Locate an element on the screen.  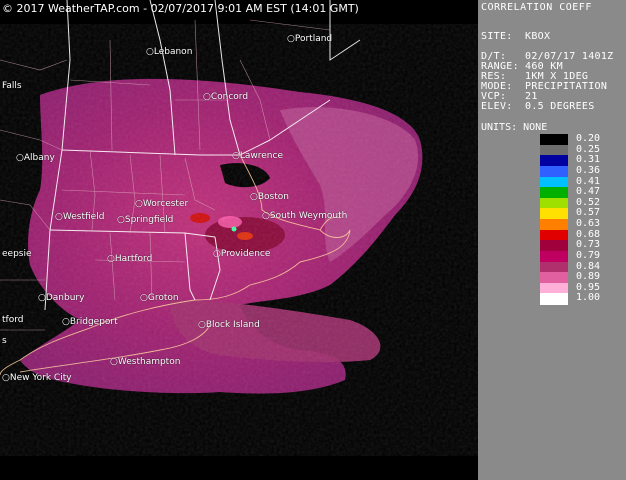
city-label: s is located at coordinates (4, 341).